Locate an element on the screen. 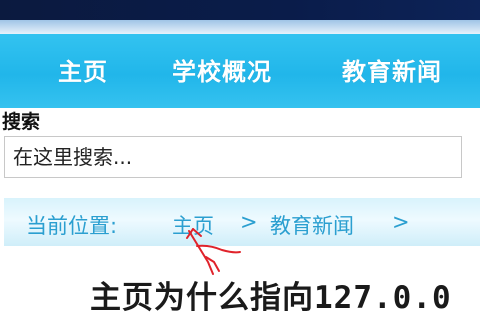 Image resolution: width=480 pixels, height=320 pixels. nav-item-school-overview: 学校概况 is located at coordinates (222, 69).